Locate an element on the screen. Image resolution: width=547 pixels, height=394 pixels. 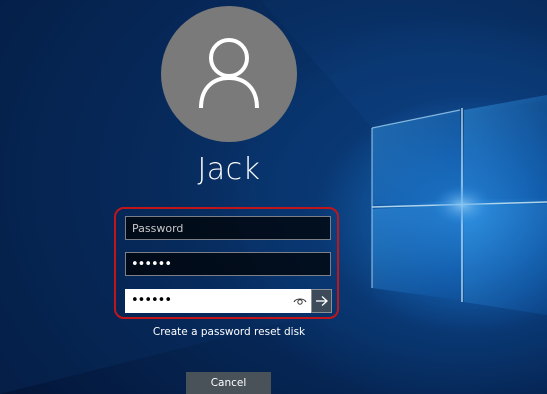
submit-button is located at coordinates (321, 301).